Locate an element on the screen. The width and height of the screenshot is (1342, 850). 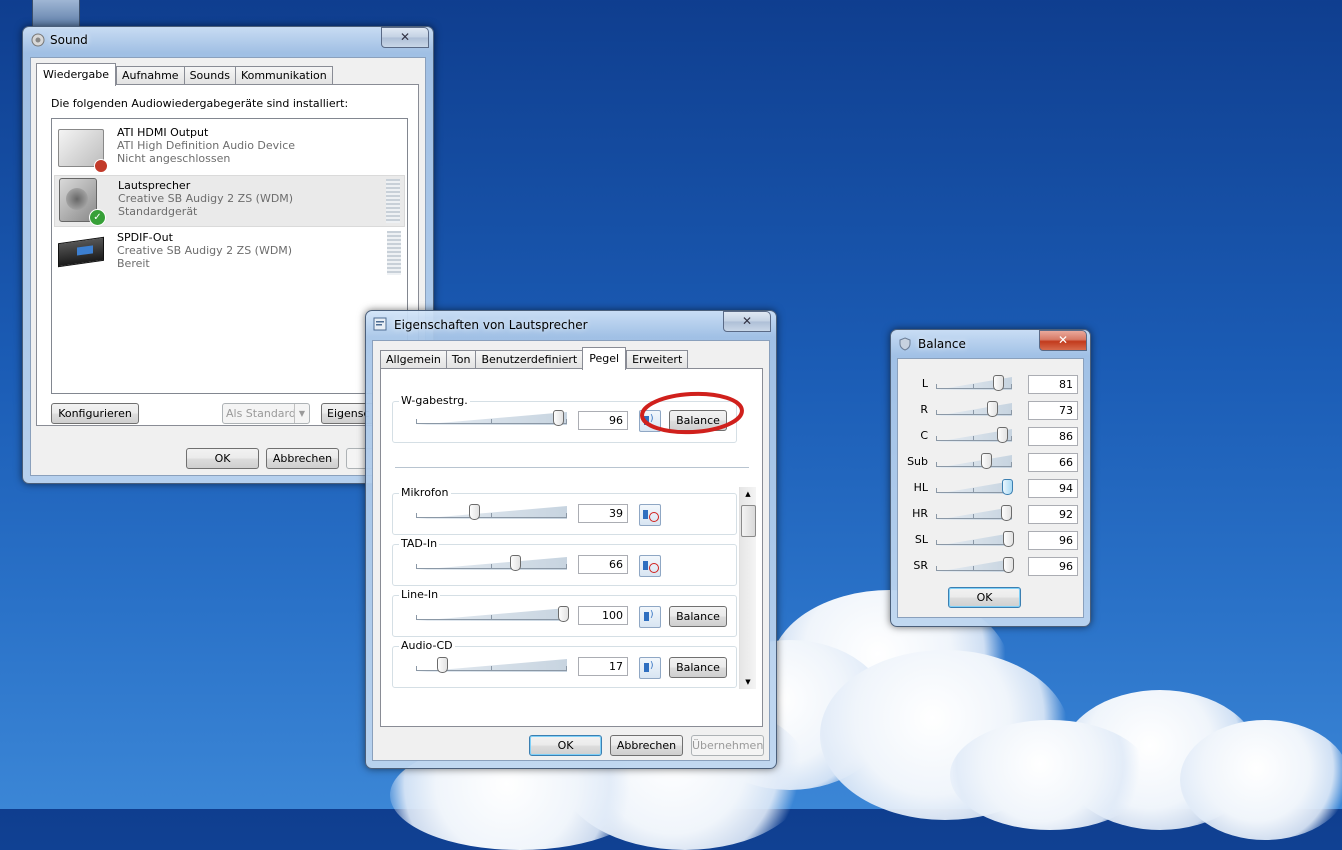
channel-label: R is located at coordinates (924, 409).